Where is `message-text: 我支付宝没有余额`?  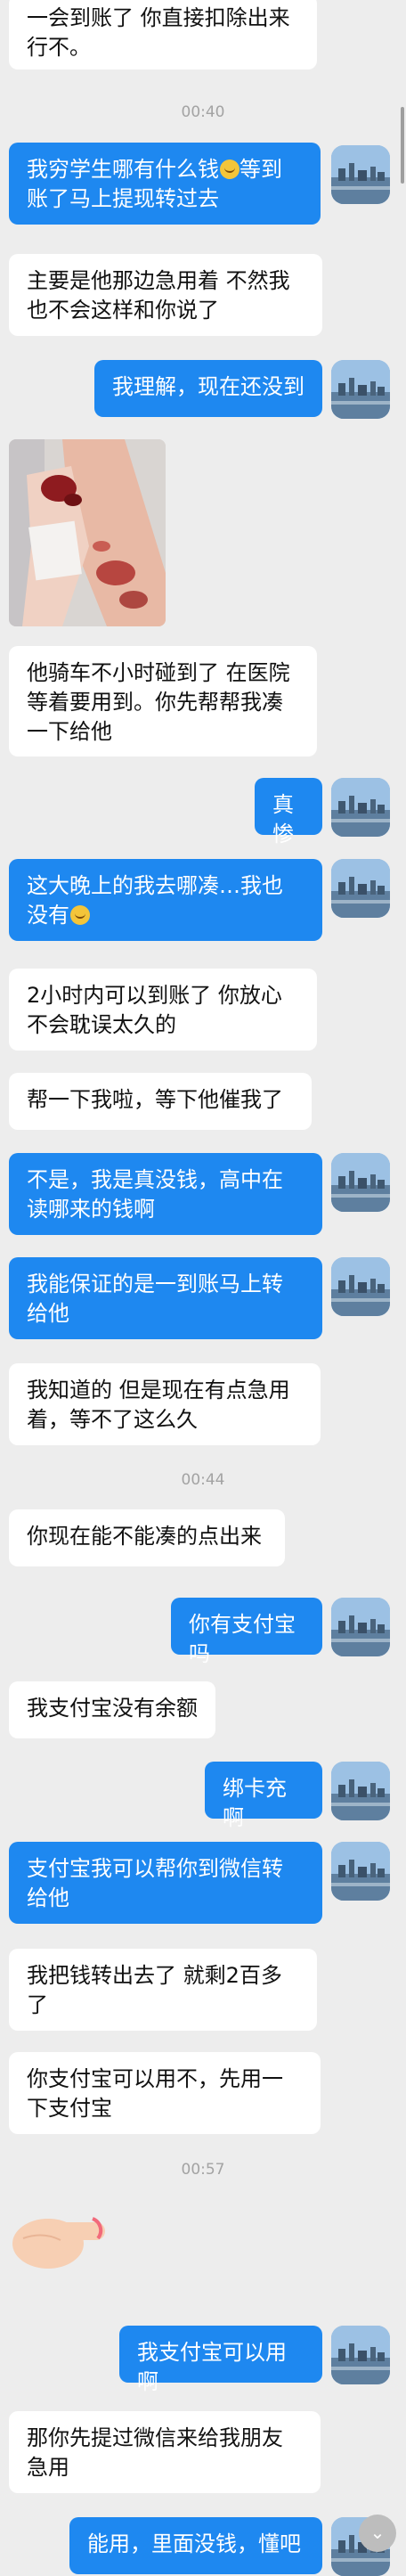 message-text: 我支付宝没有余额 is located at coordinates (112, 1708).